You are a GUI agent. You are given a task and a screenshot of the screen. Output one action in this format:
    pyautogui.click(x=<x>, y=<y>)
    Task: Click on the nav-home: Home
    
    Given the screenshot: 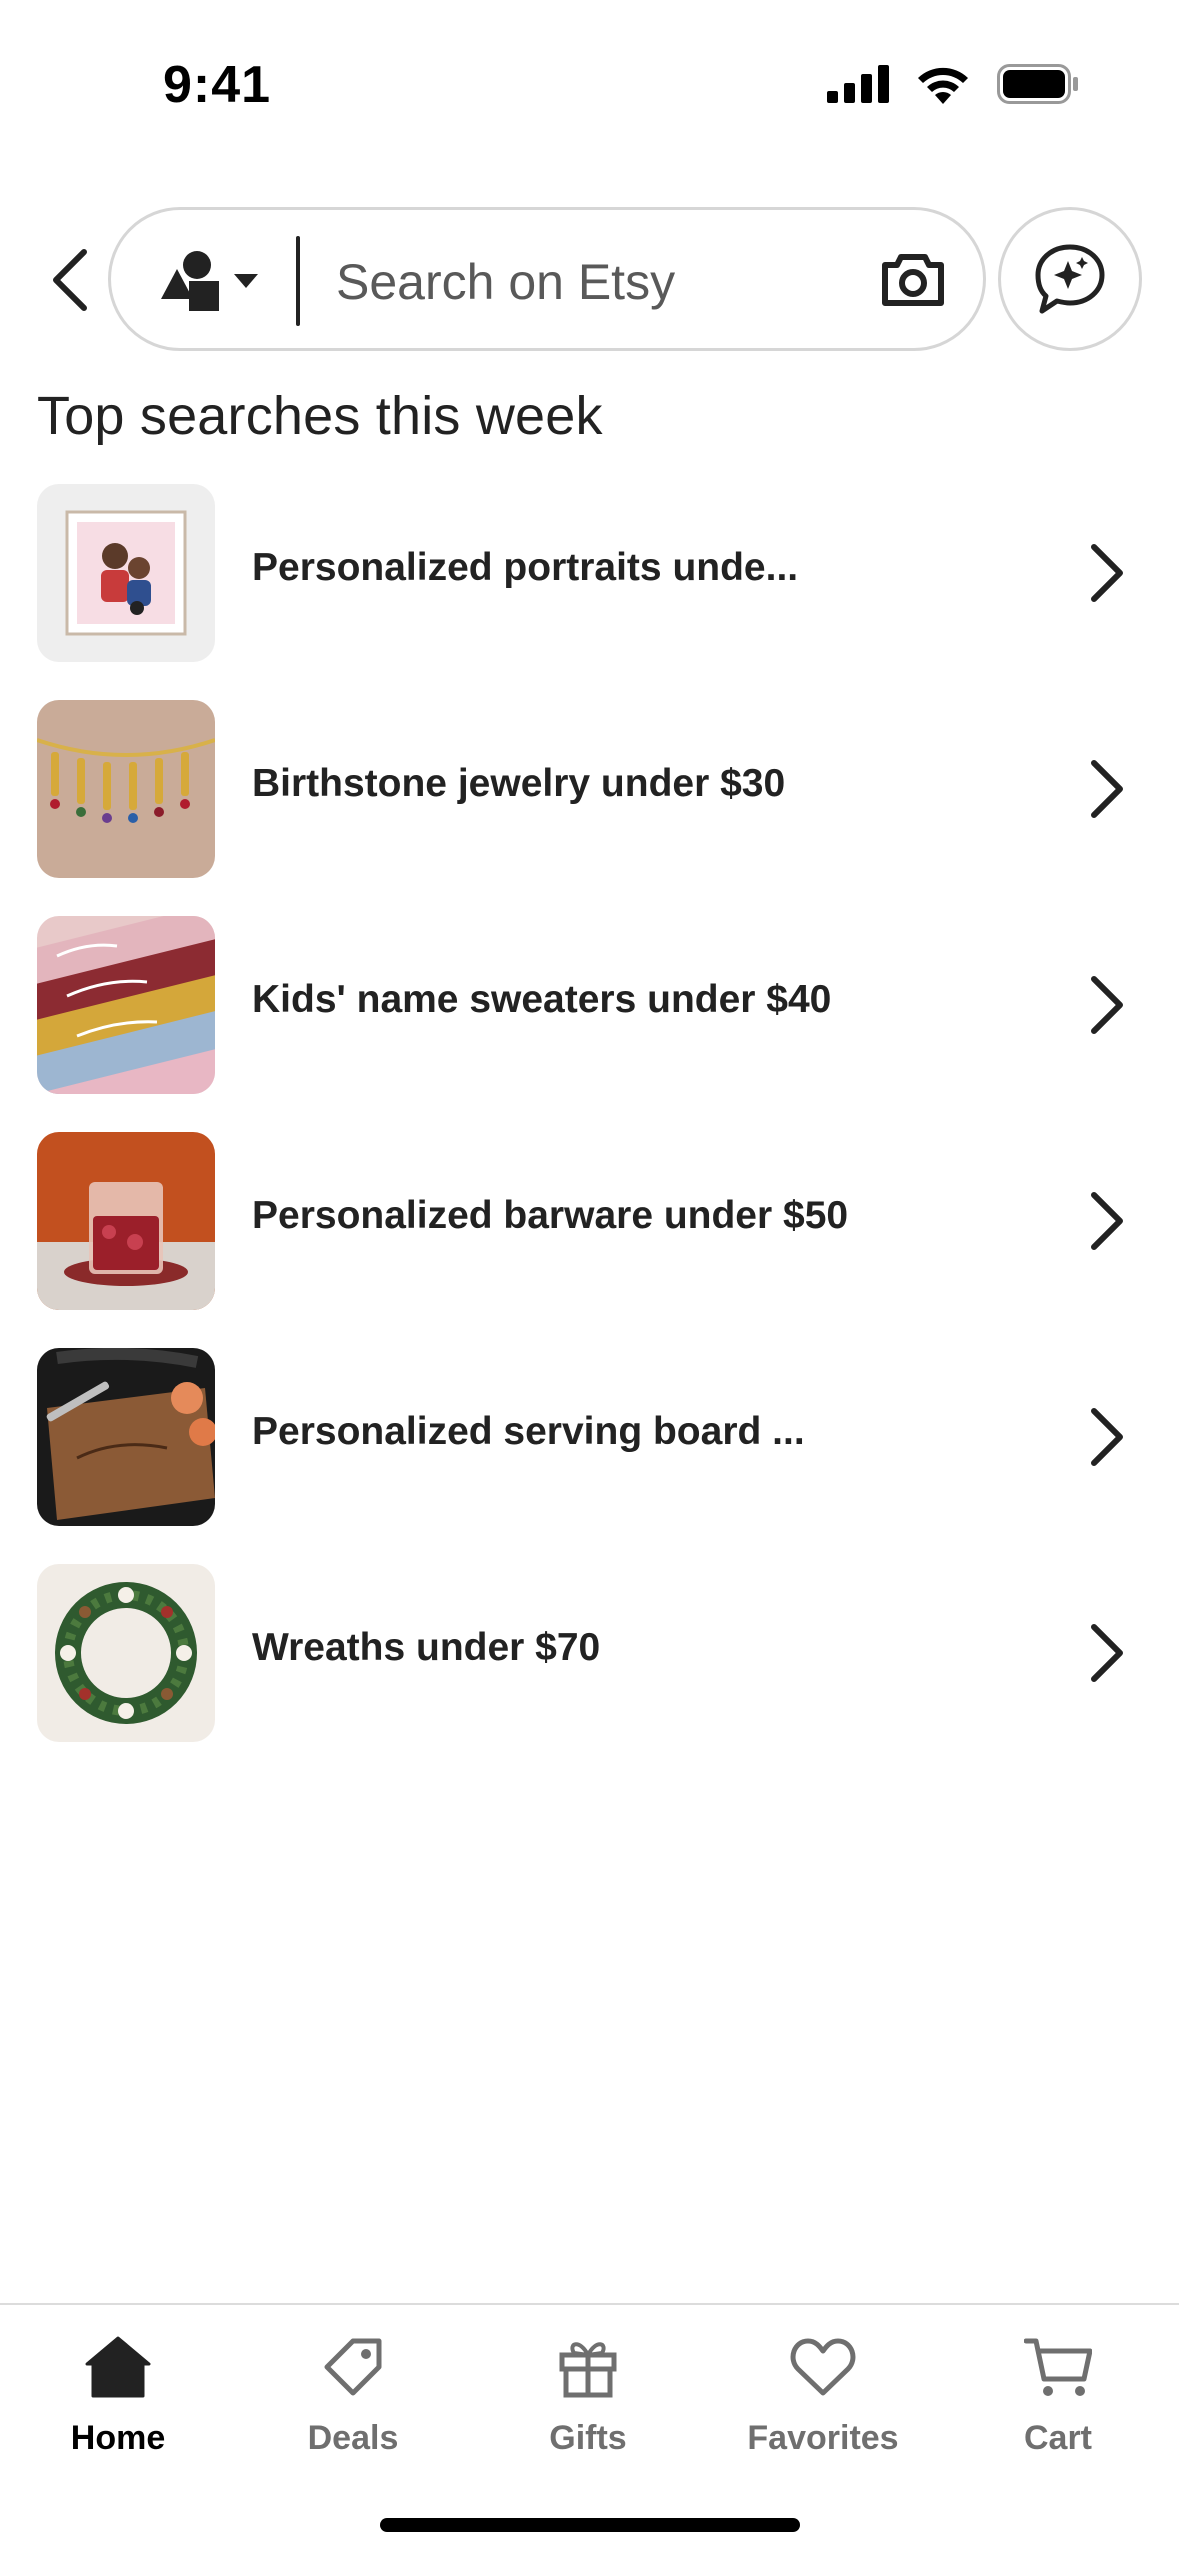 What is the action you would take?
    pyautogui.click(x=118, y=2402)
    